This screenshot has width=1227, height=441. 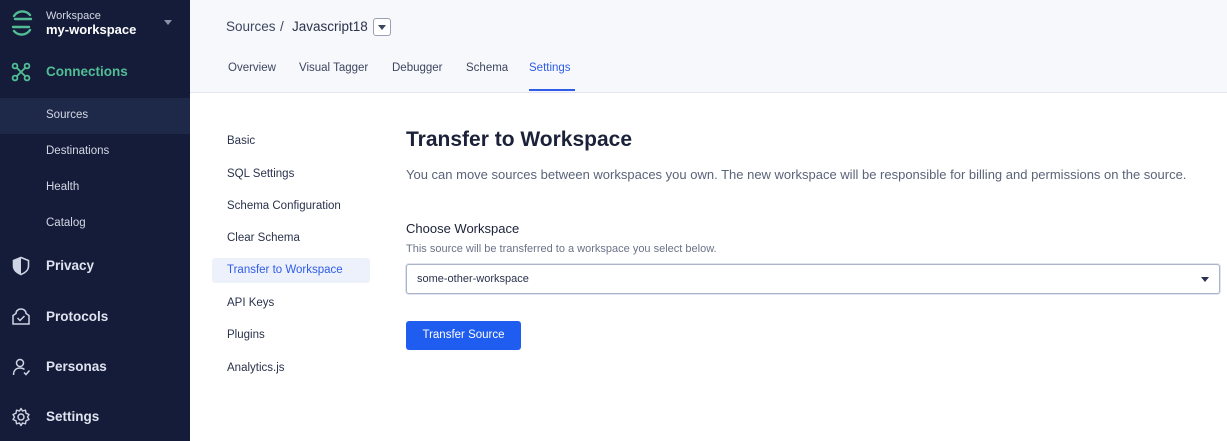 What do you see at coordinates (91, 29) in the screenshot?
I see `workspace-name: my-workspace` at bounding box center [91, 29].